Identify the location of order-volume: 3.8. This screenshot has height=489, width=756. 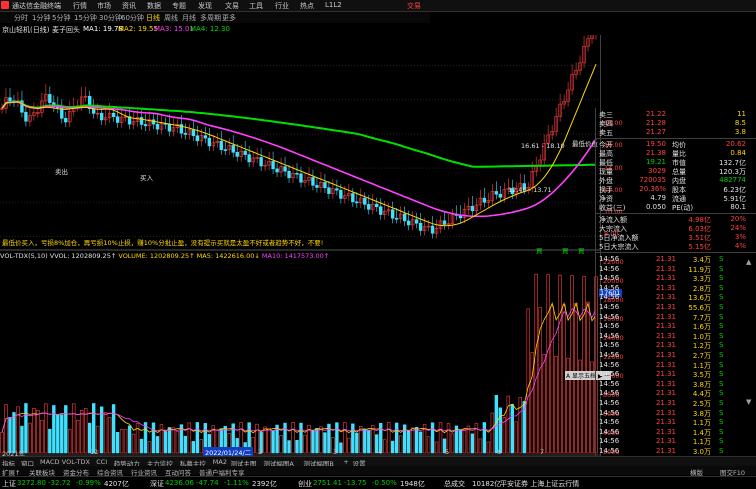
(740, 132).